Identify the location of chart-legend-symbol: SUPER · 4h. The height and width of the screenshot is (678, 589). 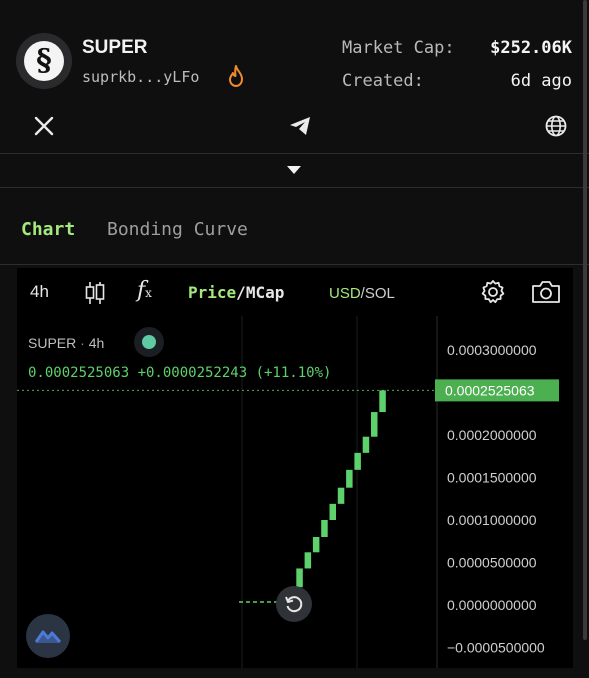
(66, 343).